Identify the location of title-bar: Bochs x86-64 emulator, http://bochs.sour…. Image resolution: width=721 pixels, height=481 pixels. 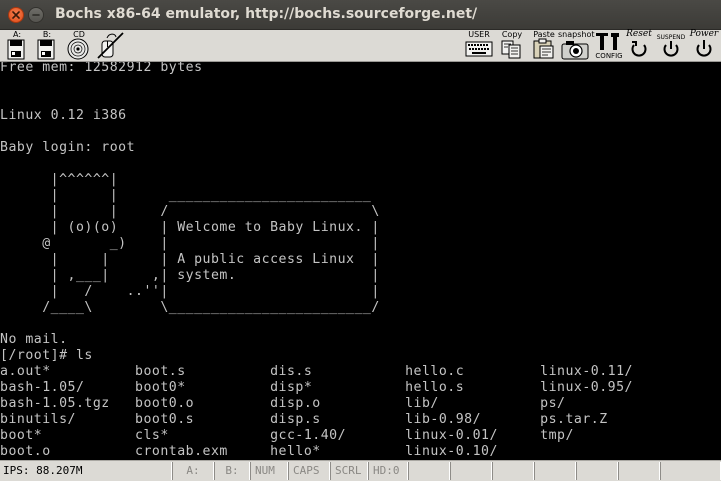
(360, 15).